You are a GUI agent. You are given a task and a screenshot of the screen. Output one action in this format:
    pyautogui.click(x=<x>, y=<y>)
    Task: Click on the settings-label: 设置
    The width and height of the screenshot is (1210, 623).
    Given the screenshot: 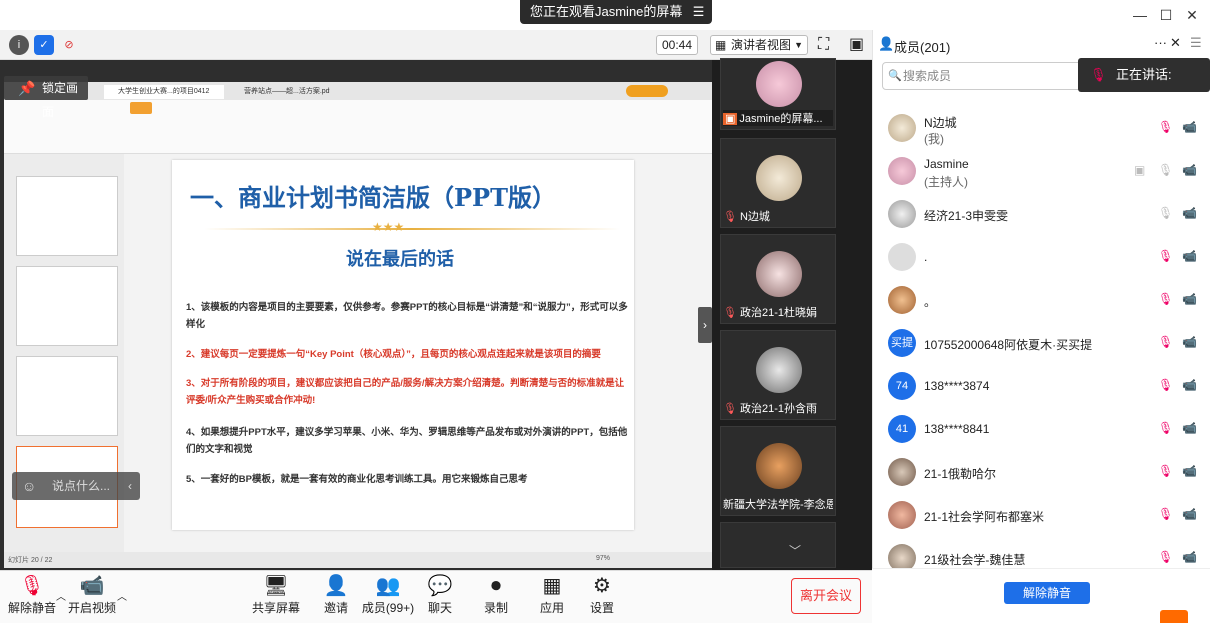 What is the action you would take?
    pyautogui.click(x=601, y=608)
    